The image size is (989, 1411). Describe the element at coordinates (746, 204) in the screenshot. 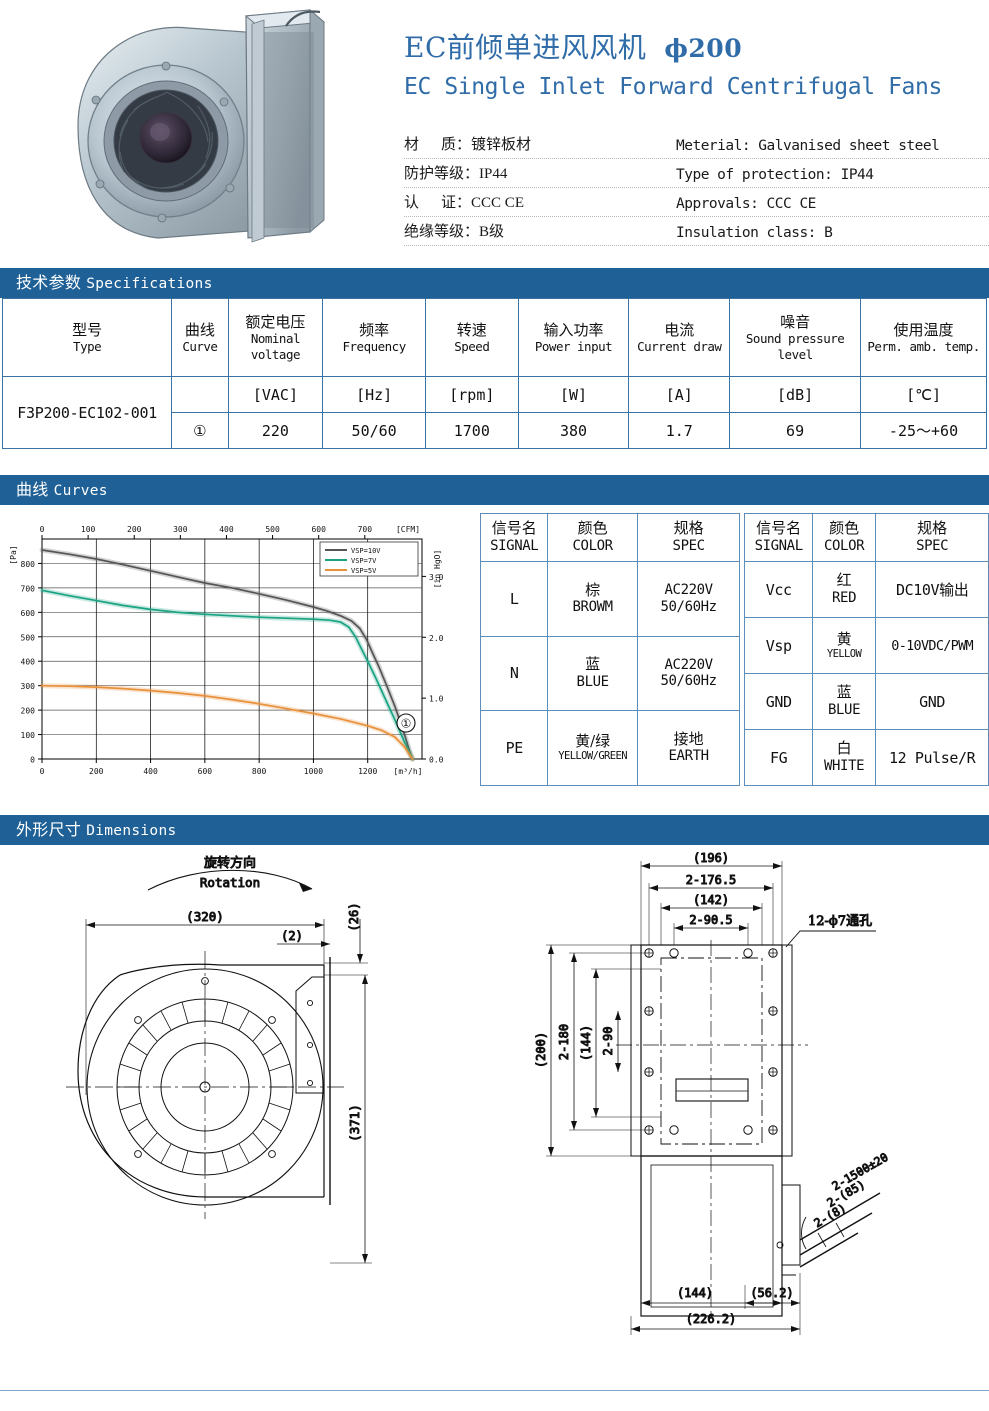

I see `property-en: Approvals: CCC CE` at that location.